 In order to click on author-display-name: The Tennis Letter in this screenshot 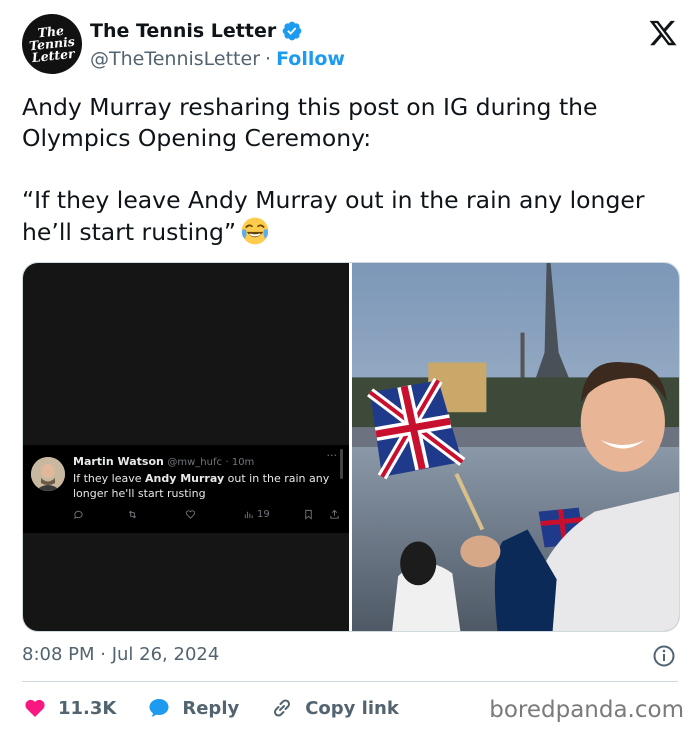, I will do `click(183, 31)`.